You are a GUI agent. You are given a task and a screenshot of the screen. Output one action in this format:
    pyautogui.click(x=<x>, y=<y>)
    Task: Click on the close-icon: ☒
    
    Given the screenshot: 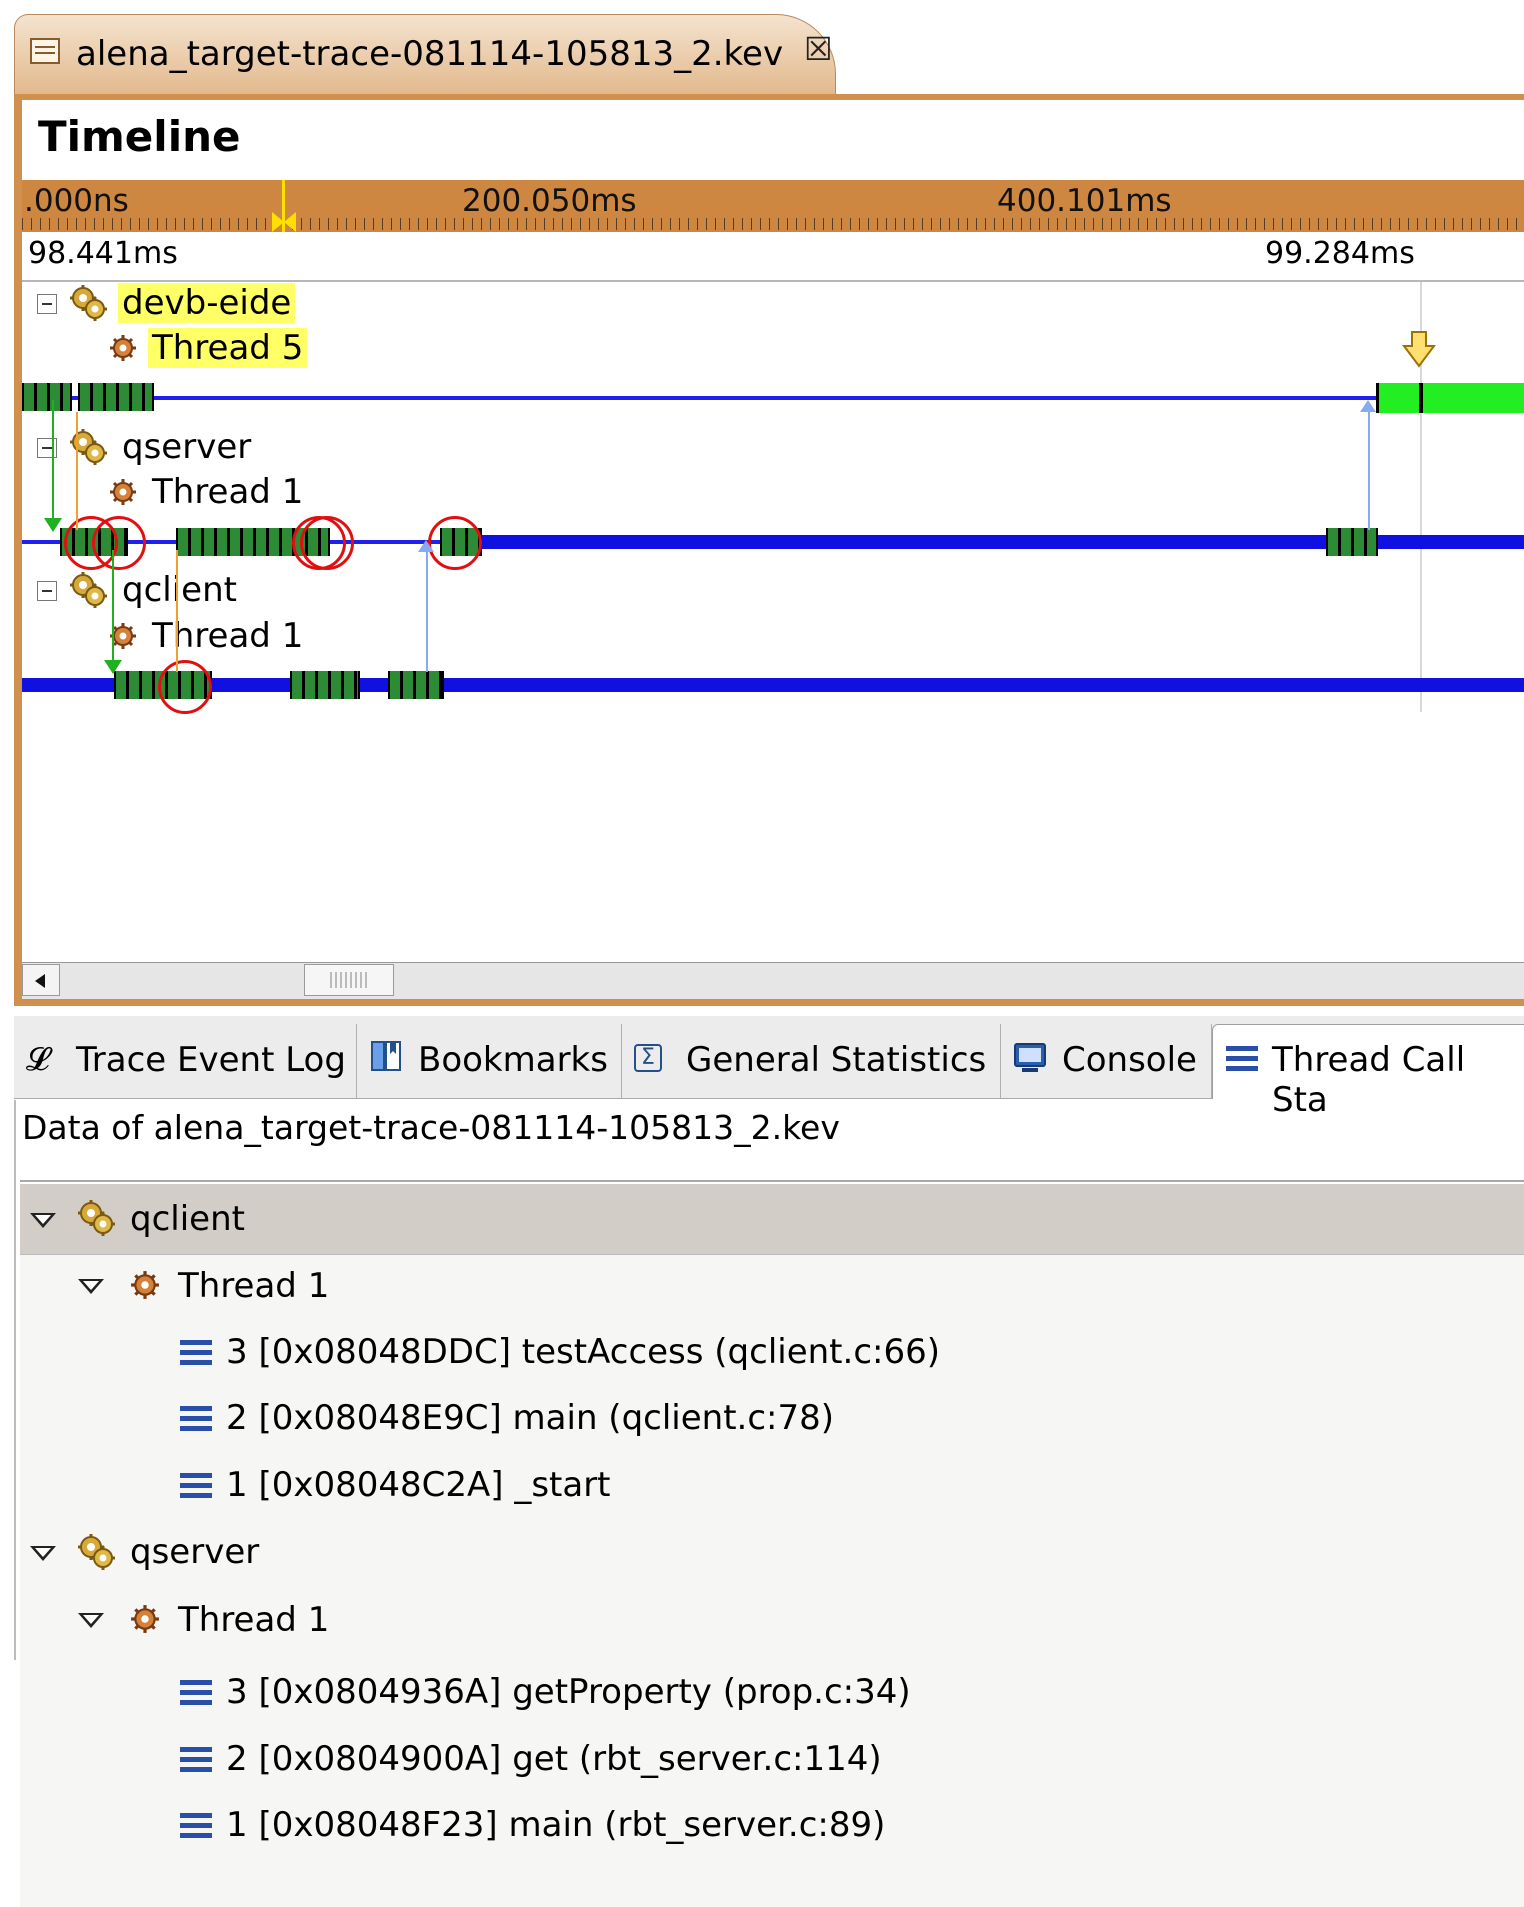 What is the action you would take?
    pyautogui.click(x=818, y=49)
    